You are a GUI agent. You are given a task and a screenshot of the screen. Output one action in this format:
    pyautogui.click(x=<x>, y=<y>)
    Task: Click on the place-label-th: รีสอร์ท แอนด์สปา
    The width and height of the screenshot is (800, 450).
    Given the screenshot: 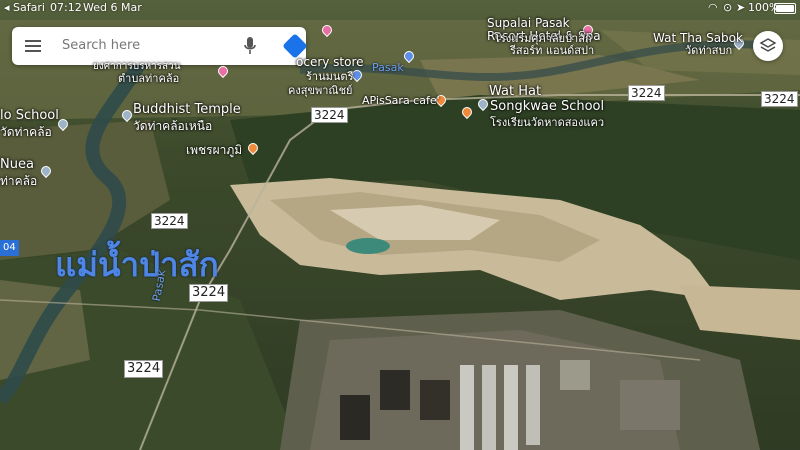 What is the action you would take?
    pyautogui.click(x=552, y=51)
    